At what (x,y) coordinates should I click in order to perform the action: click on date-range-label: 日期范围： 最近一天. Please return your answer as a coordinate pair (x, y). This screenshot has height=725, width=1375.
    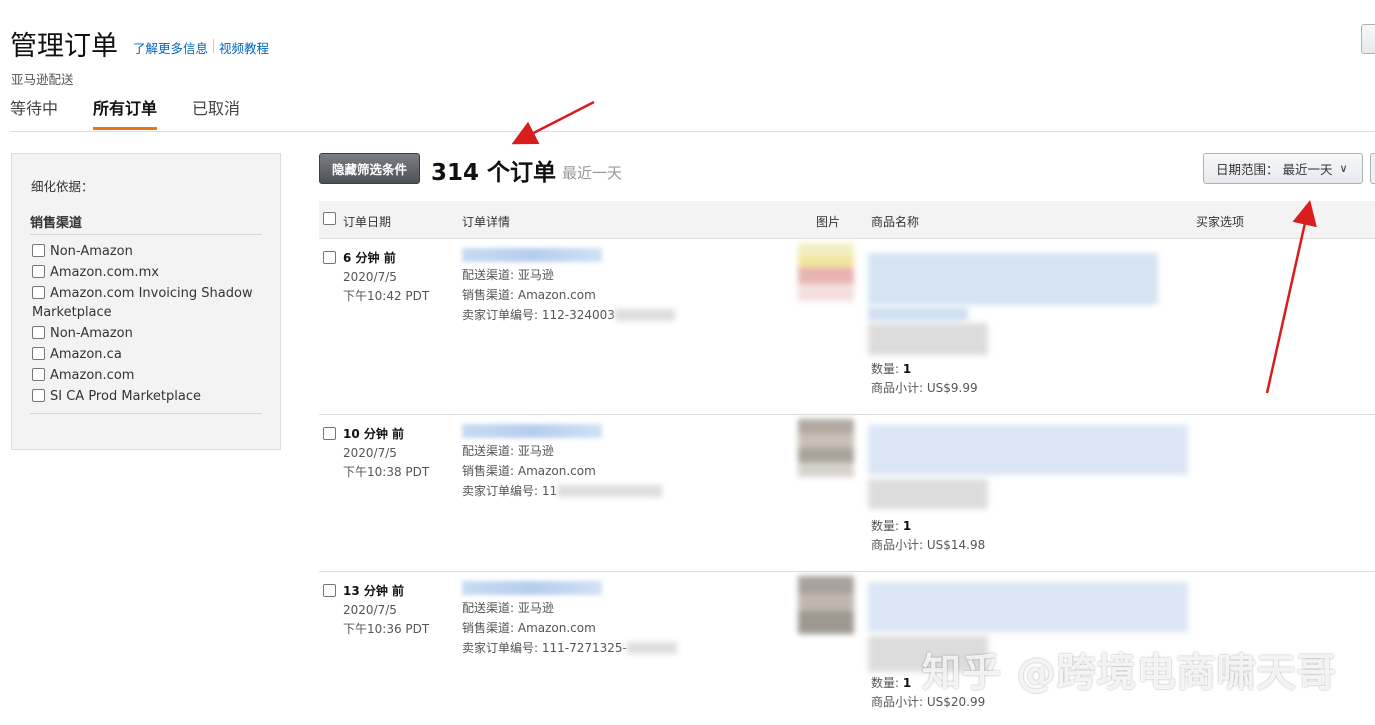
    Looking at the image, I should click on (1274, 169).